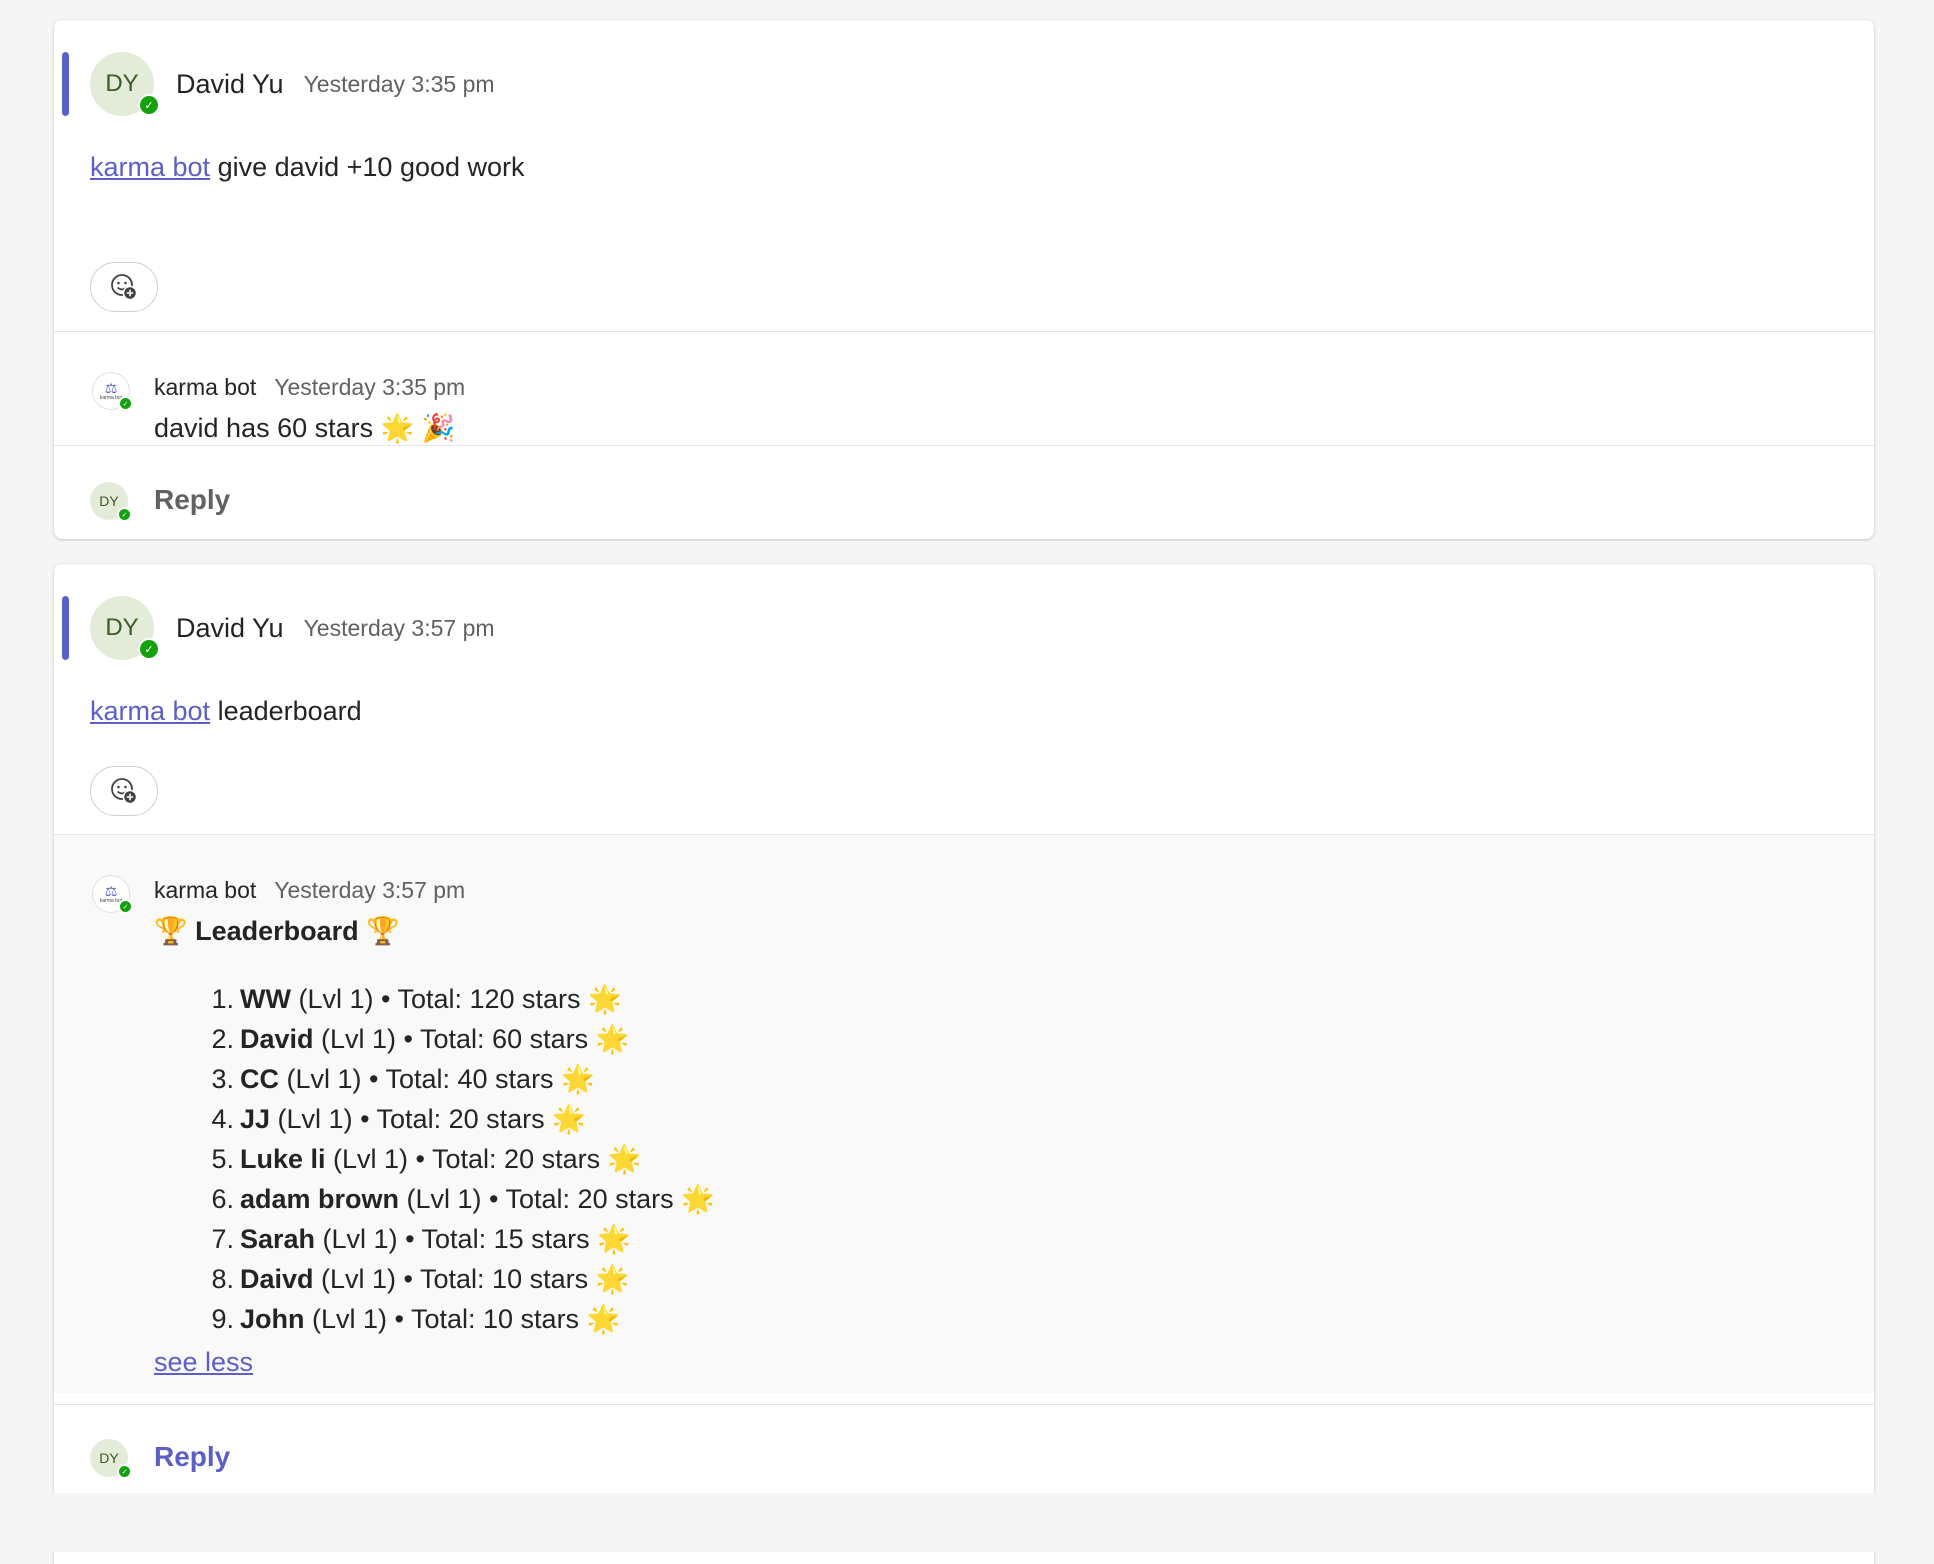 The image size is (1934, 1564). I want to click on leaderboard-entry: 2. David (Lvl 1) • Total: 60 stars 🌟, so click(458, 1039).